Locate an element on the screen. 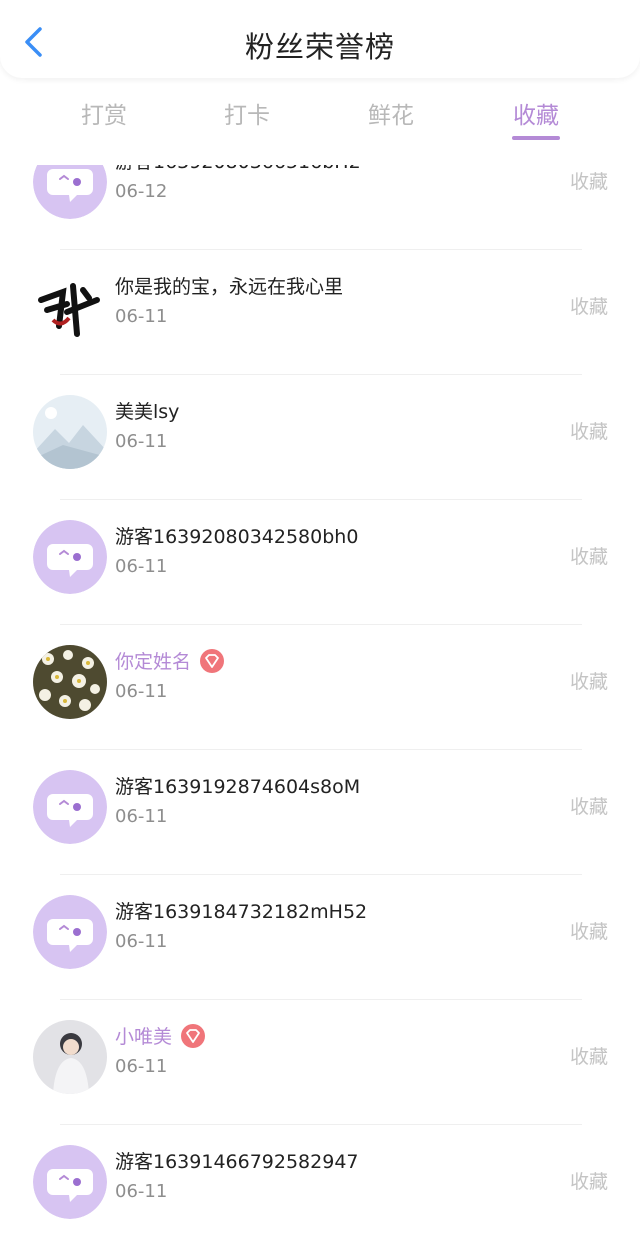 The width and height of the screenshot is (640, 1239). tab-bar: 打赏 打卡 鲜花 收藏 is located at coordinates (320, 122).